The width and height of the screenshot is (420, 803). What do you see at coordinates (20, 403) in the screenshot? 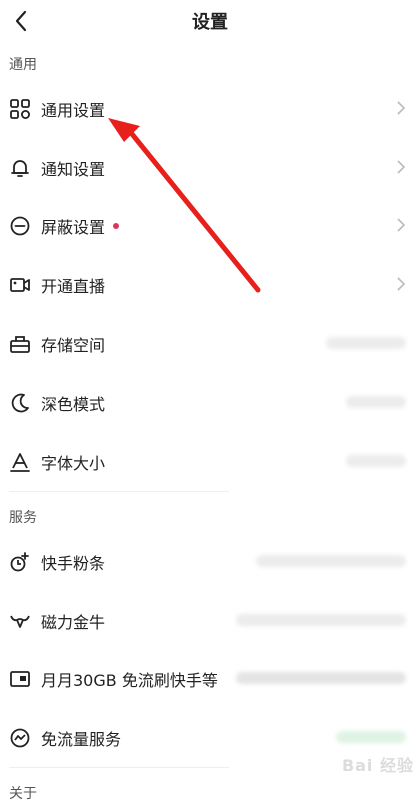
I see `moon-icon` at bounding box center [20, 403].